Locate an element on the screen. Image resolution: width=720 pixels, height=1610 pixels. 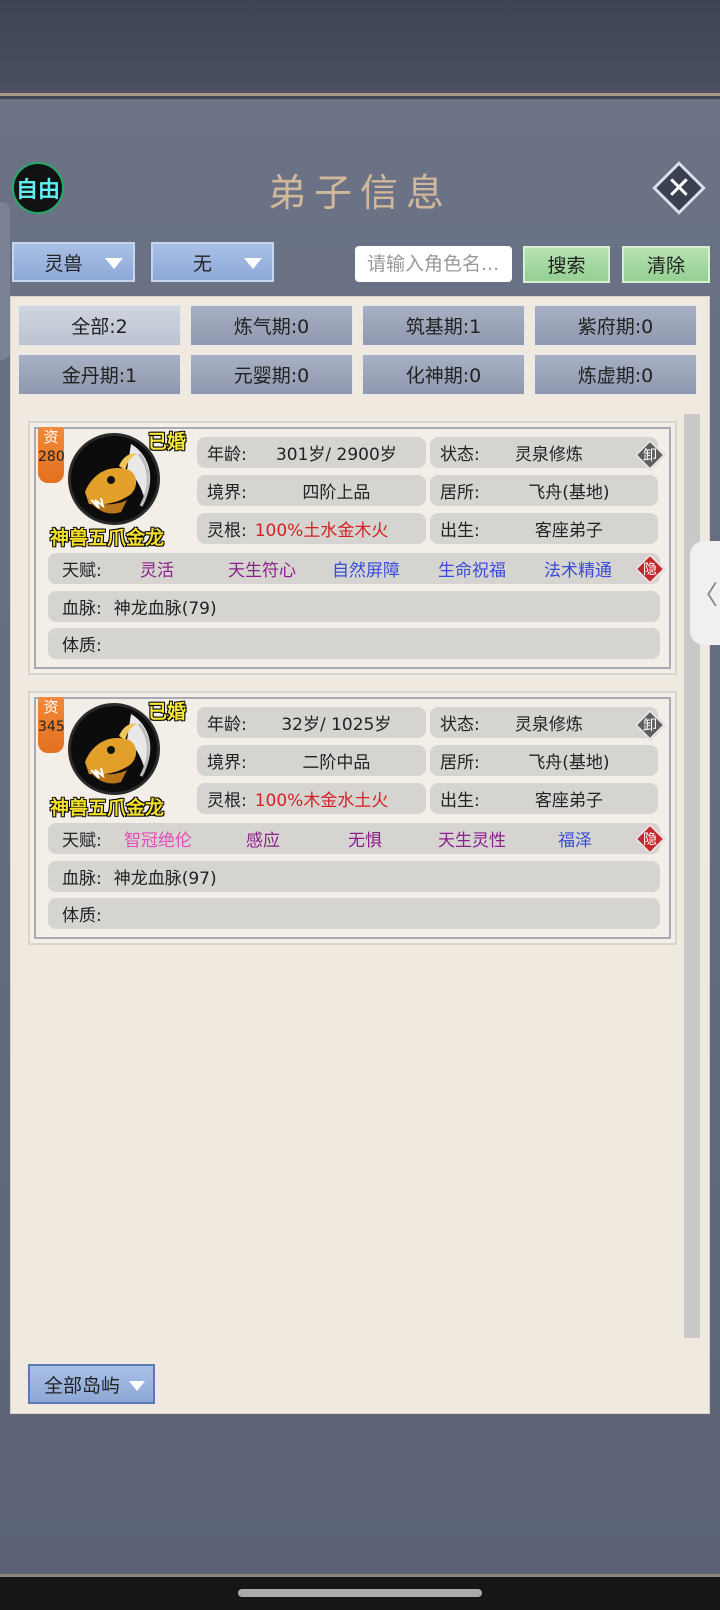
married-badge: 已婚 is located at coordinates (167, 442).